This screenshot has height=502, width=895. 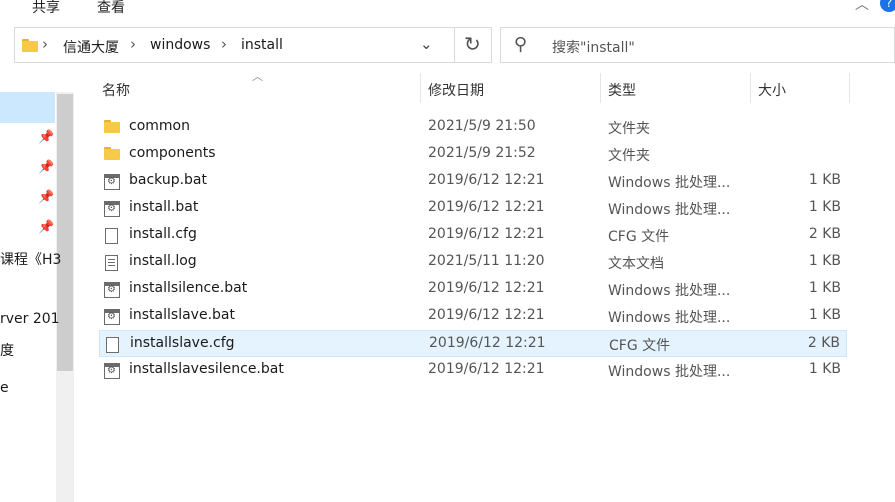 What do you see at coordinates (172, 153) in the screenshot?
I see `file-name: components` at bounding box center [172, 153].